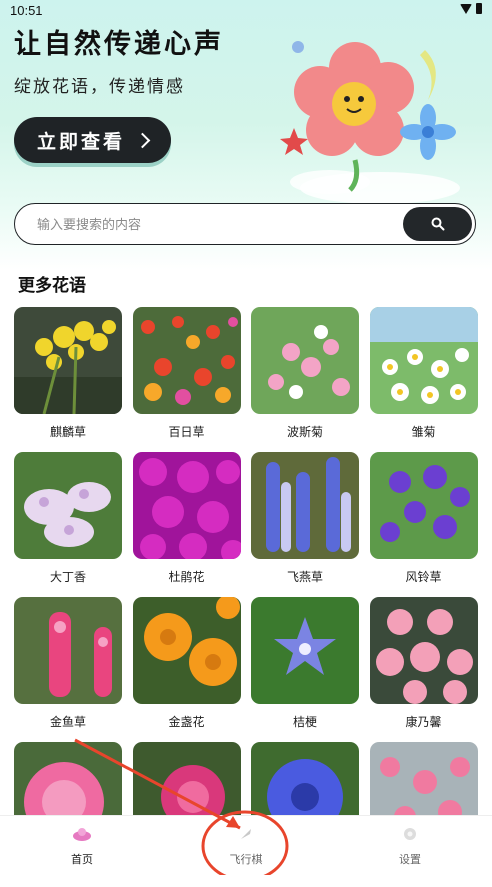 The height and width of the screenshot is (887, 492). I want to click on flower-card: 飞燕草, so click(305, 524).